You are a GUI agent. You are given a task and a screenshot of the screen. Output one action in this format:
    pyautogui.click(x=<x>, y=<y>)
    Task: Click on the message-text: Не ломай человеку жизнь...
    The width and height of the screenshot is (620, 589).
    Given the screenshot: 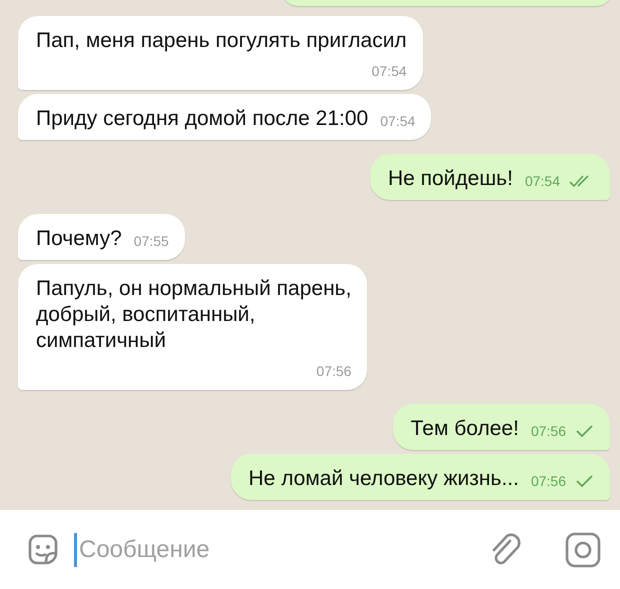 What is the action you would take?
    pyautogui.click(x=383, y=479)
    